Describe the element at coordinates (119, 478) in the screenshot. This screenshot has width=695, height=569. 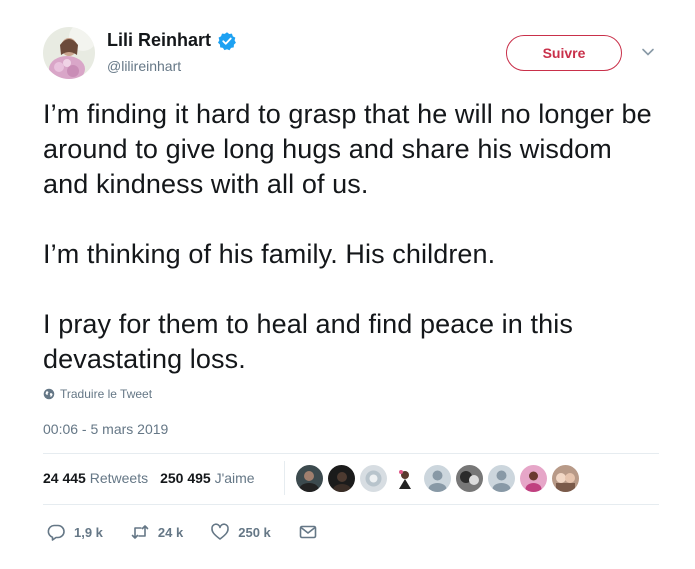
I see `retweets-label: Retweets` at that location.